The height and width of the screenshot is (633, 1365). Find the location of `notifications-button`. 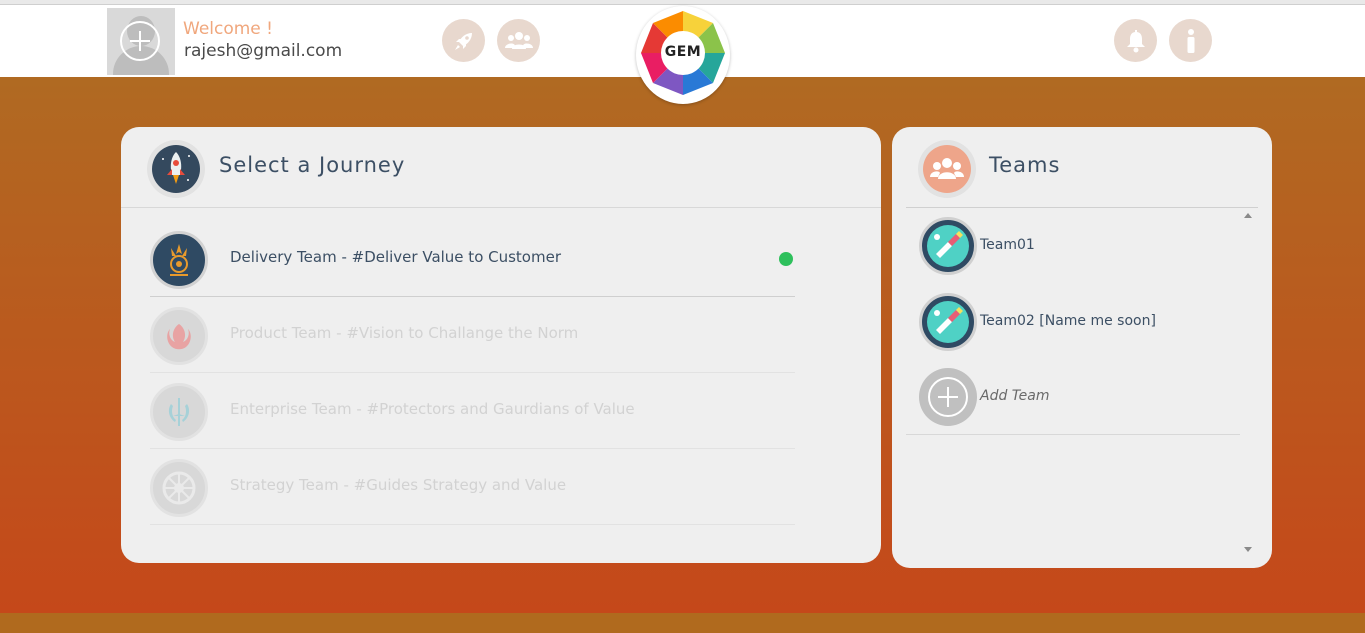

notifications-button is located at coordinates (1135, 40).